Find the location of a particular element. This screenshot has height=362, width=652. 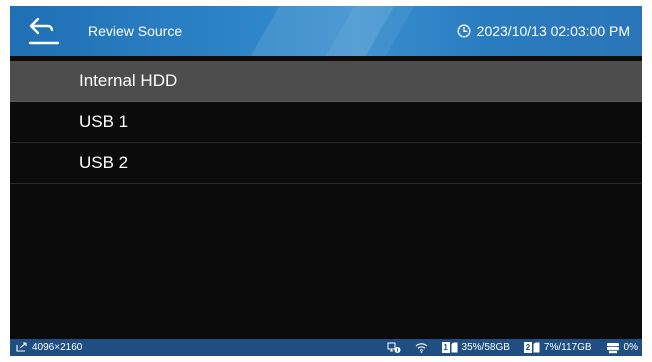

list-item-usb-1: USB 1 is located at coordinates (326, 122).